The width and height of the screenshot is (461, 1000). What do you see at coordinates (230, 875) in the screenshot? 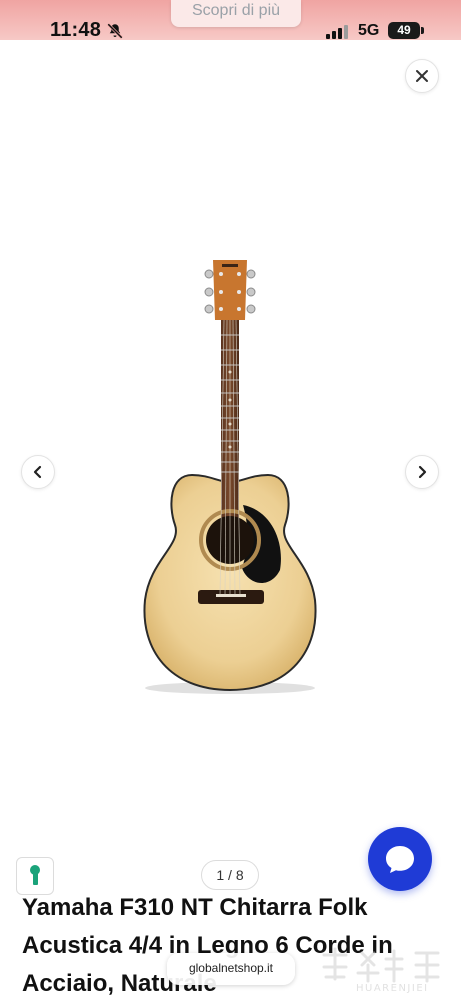
I see `image-page-indicator: 1 / 8` at bounding box center [230, 875].